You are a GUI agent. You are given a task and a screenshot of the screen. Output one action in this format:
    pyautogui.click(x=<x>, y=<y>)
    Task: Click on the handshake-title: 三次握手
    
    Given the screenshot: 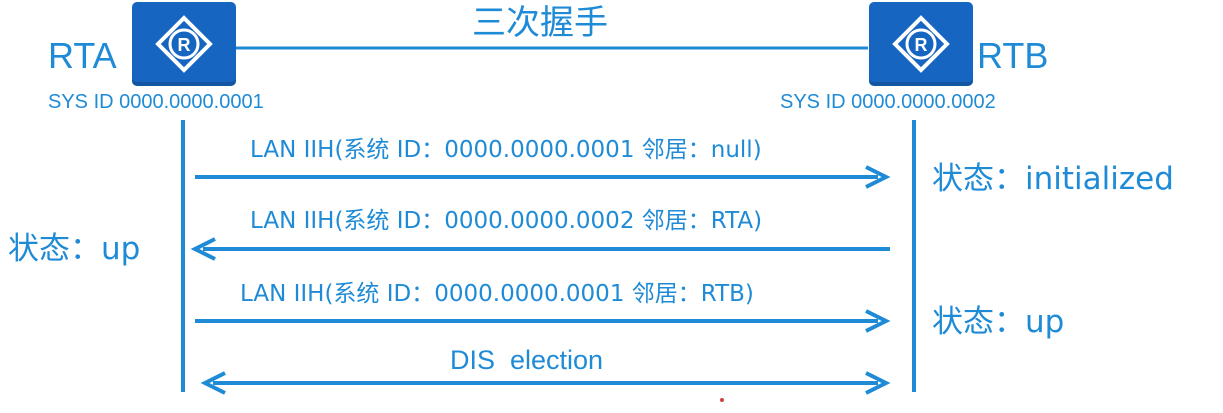 What is the action you would take?
    pyautogui.click(x=540, y=23)
    